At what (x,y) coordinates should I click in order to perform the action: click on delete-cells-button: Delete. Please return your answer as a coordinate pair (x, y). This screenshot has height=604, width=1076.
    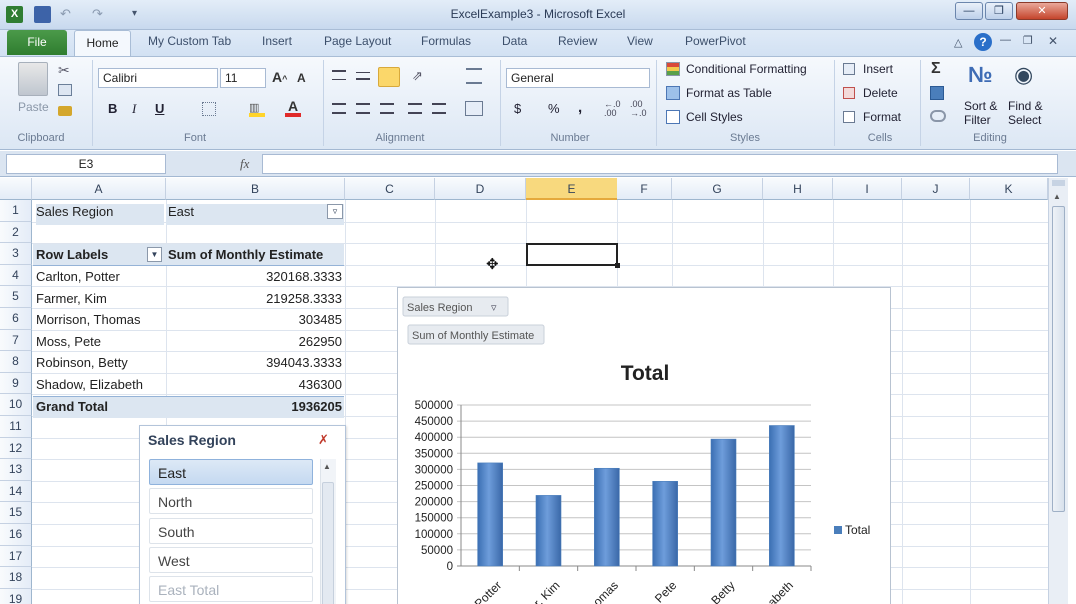
    Looking at the image, I should click on (880, 93).